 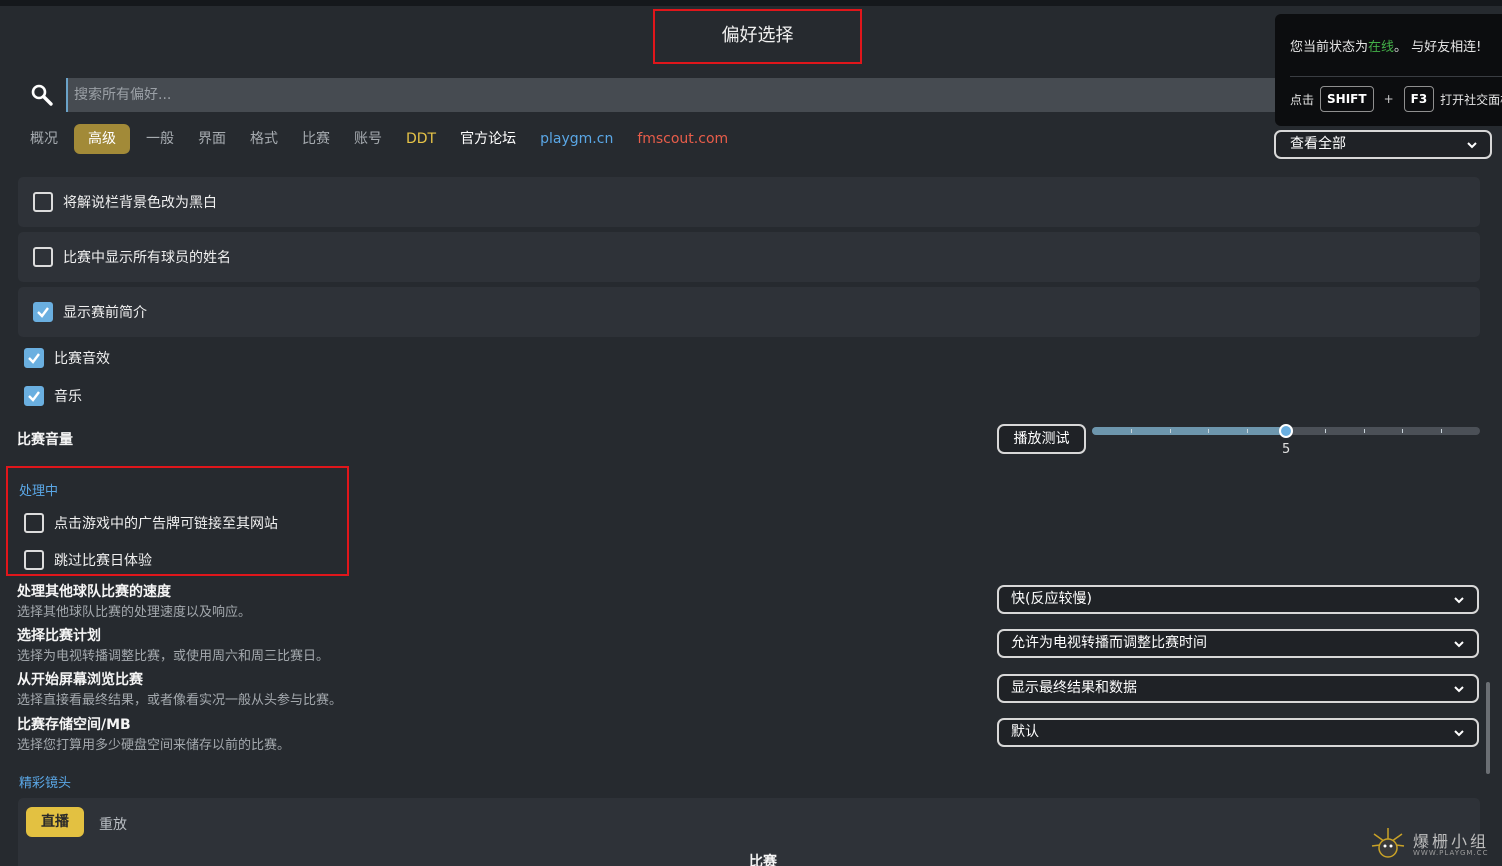 I want to click on label-all-player-names: 比赛中显示所有球员的姓名, so click(x=147, y=258).